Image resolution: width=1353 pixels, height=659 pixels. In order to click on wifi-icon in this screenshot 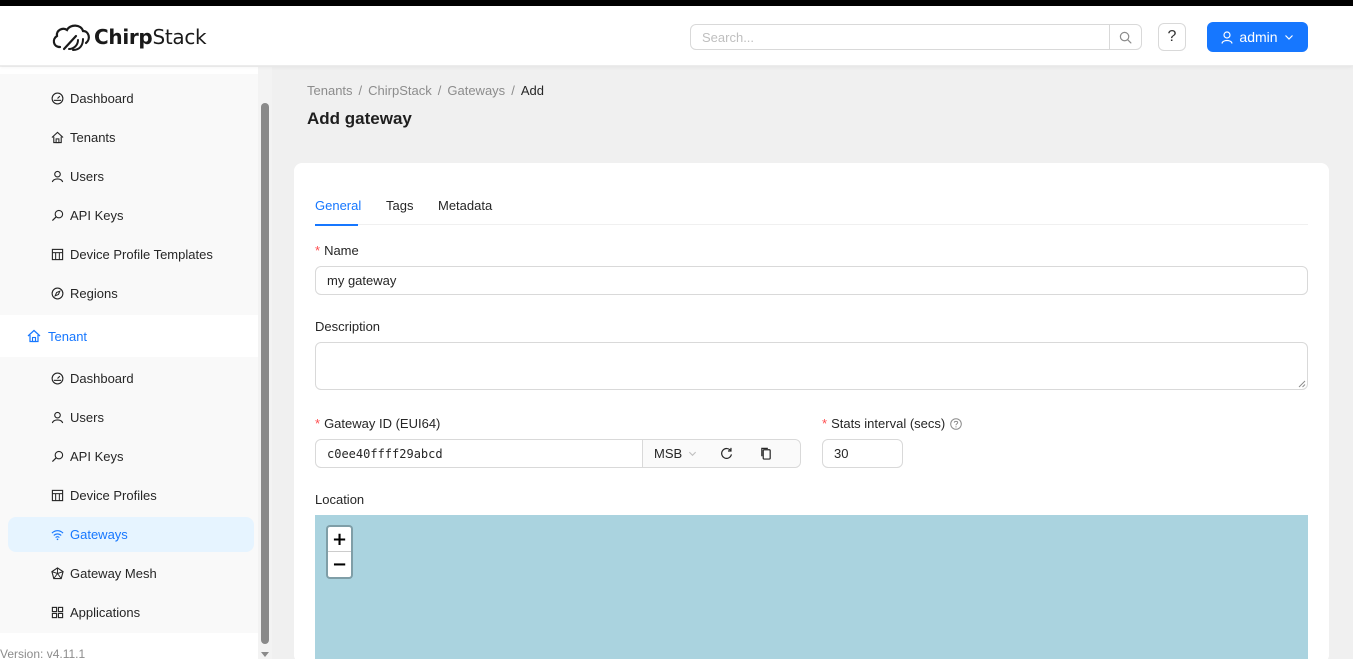, I will do `click(57, 535)`.